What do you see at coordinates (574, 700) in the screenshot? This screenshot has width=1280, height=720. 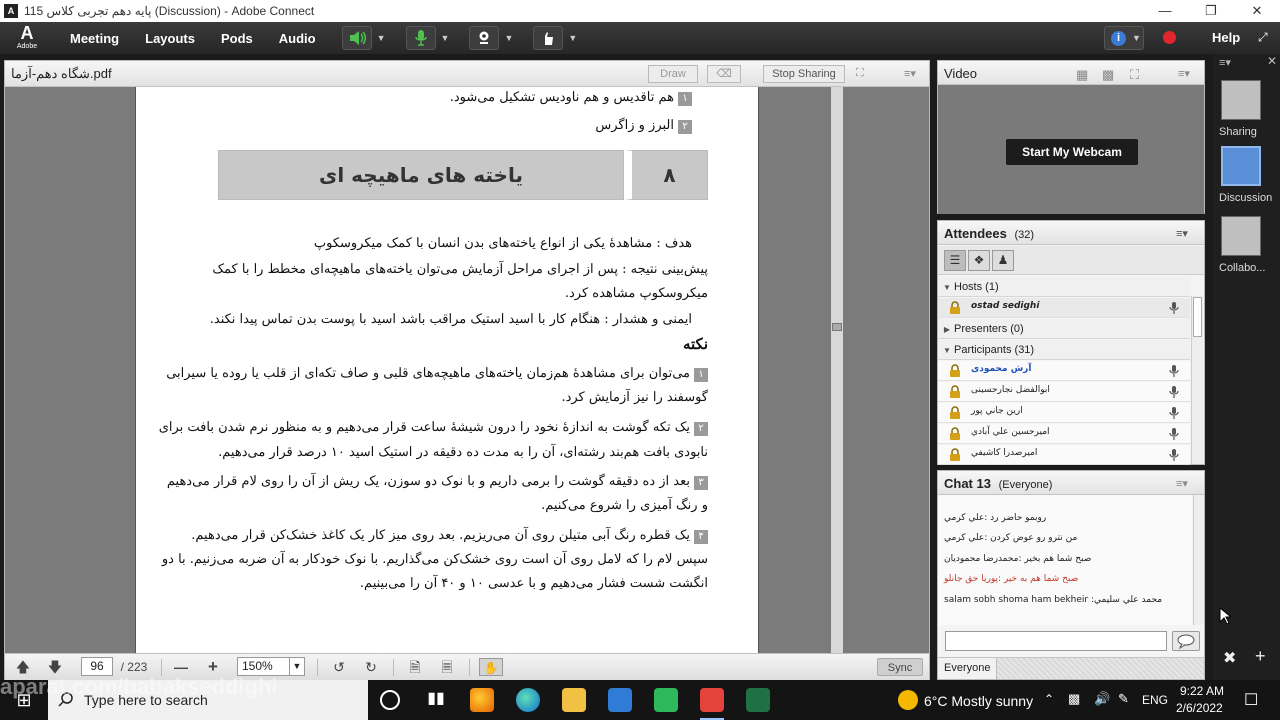 I see `file-explorer-icon` at bounding box center [574, 700].